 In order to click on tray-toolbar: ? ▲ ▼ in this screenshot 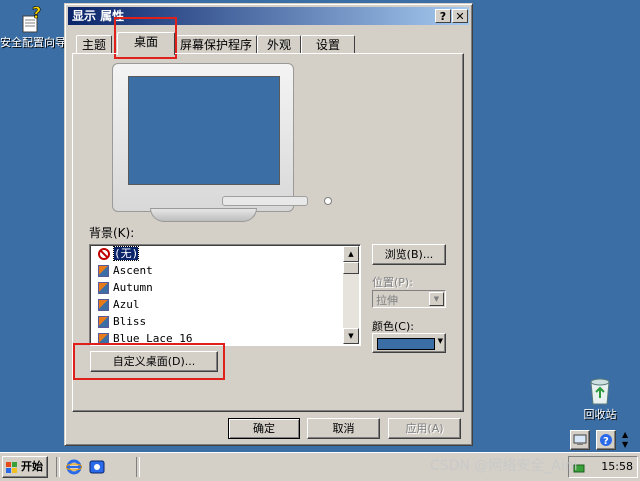, I will do `click(601, 440)`.